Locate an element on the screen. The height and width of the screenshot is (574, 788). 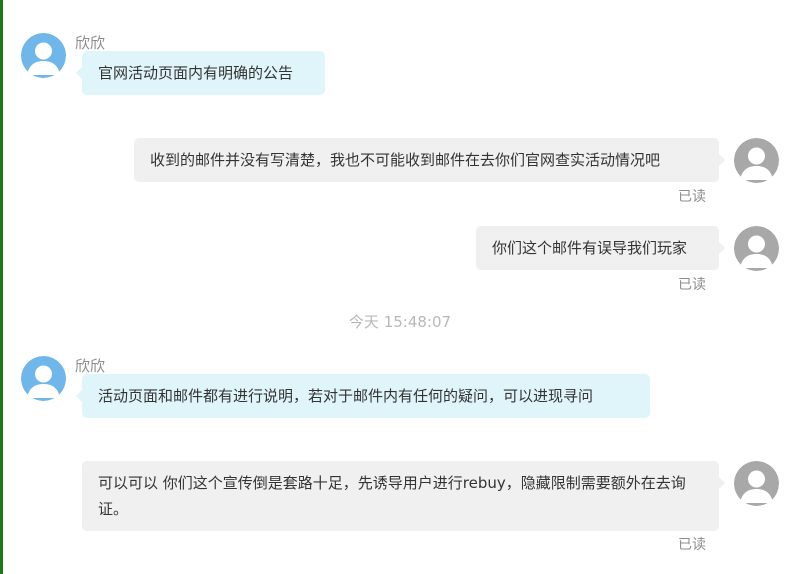
incoming-message-bubble: 官网活动页面内有明确的公告 is located at coordinates (200, 73).